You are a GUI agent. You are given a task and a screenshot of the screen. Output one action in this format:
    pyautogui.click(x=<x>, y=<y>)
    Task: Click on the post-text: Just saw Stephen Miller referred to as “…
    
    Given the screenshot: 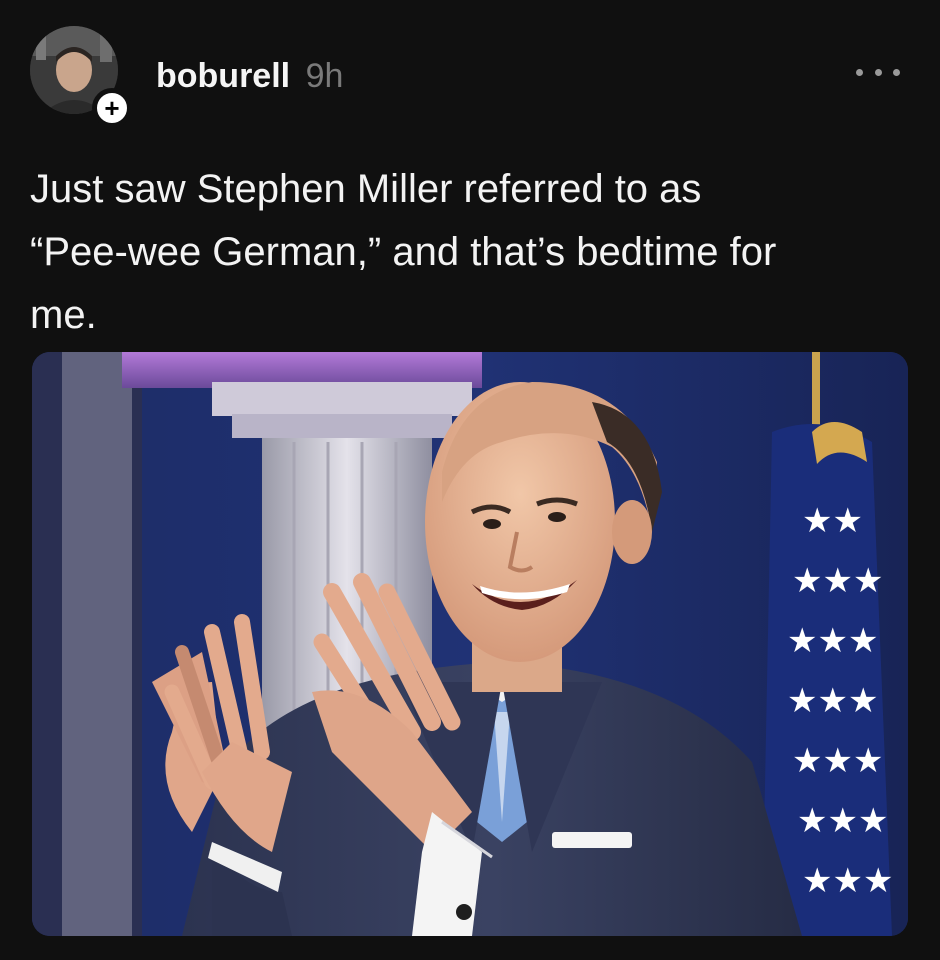 What is the action you would take?
    pyautogui.click(x=403, y=252)
    